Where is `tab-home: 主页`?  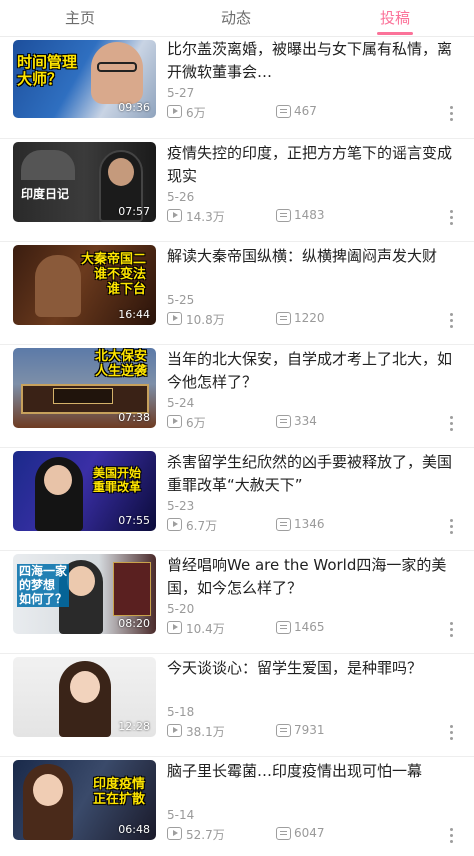 tab-home: 主页 is located at coordinates (80, 17).